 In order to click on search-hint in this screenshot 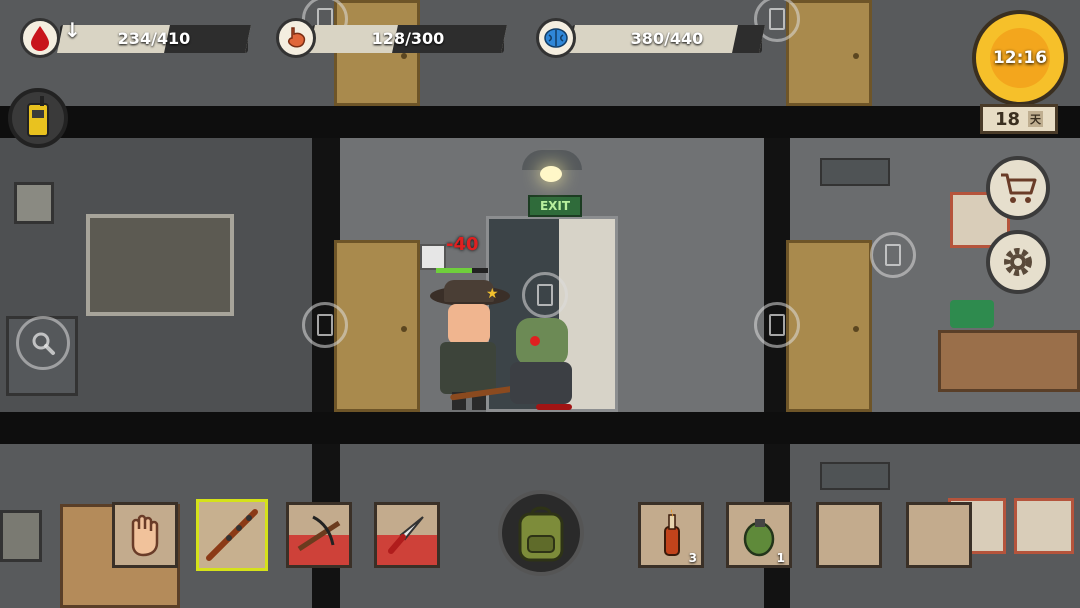, I will do `click(43, 343)`.